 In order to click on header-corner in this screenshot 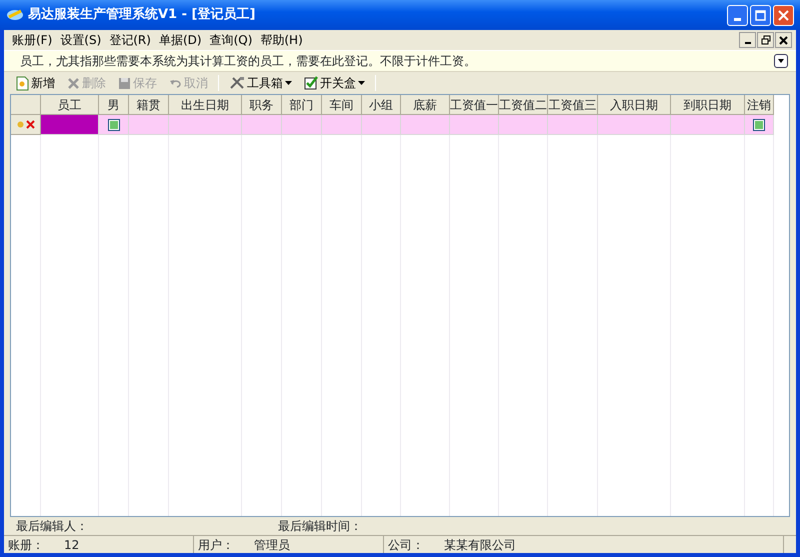, I will do `click(26, 105)`.